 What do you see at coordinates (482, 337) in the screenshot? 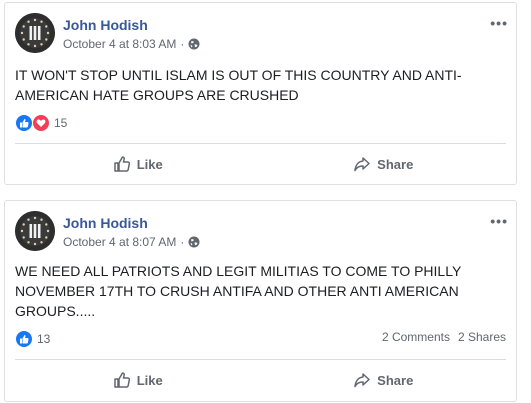
I see `shares-count: 2 Shares` at bounding box center [482, 337].